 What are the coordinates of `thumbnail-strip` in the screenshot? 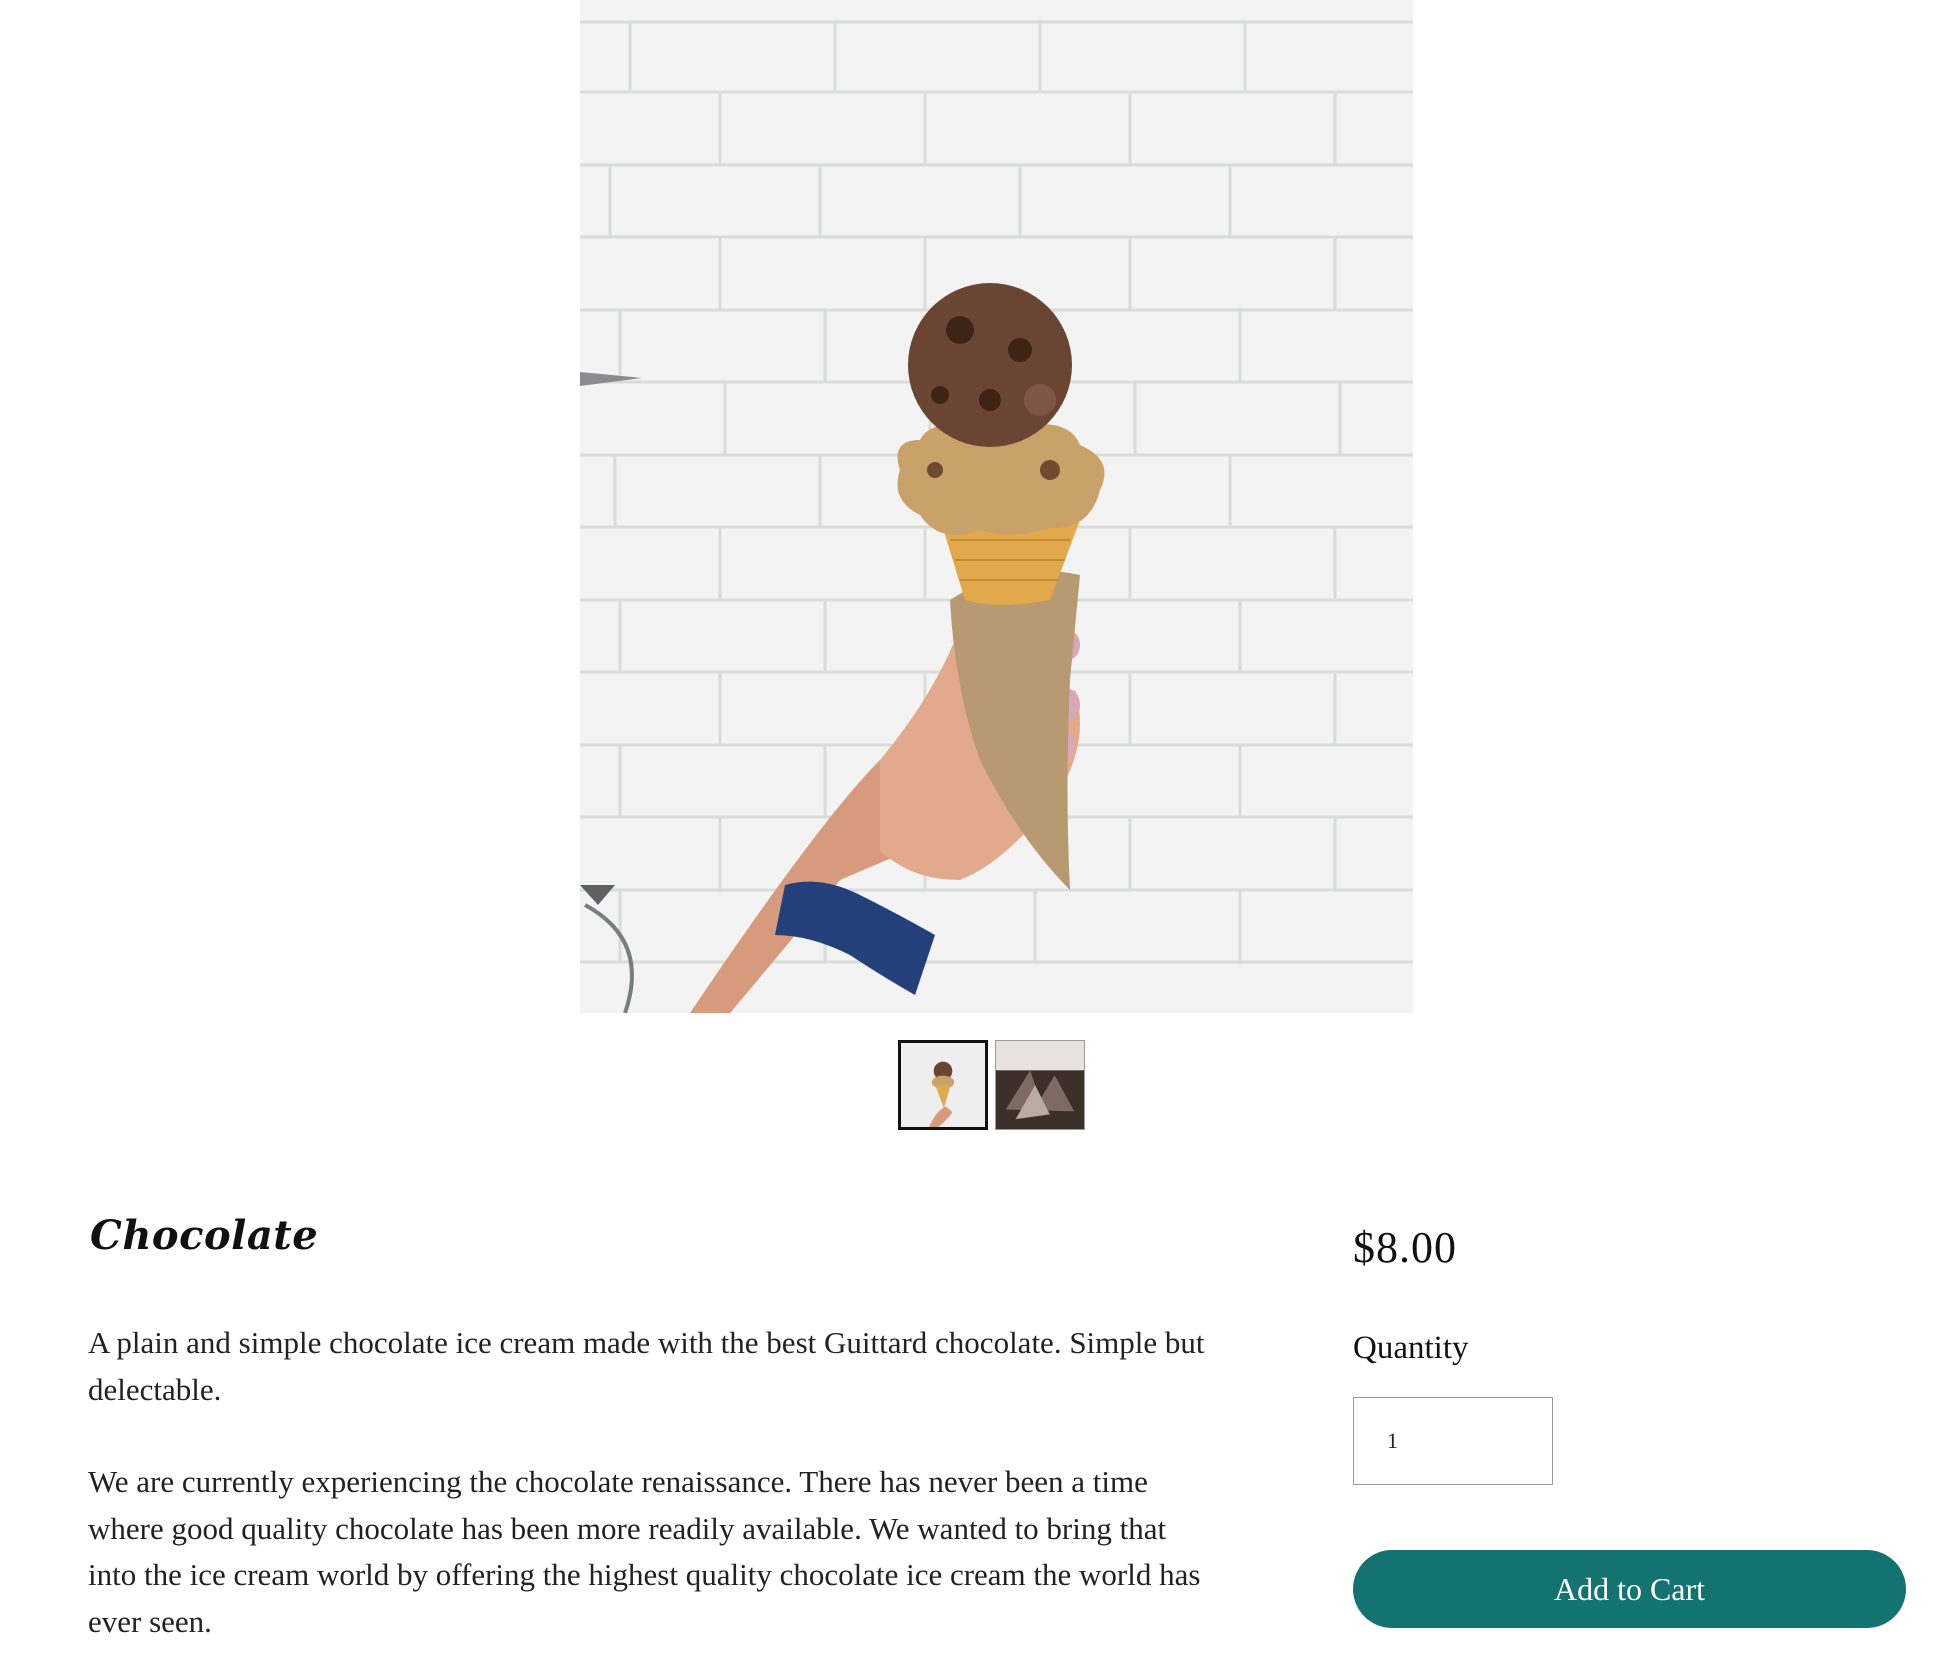 It's located at (991, 1085).